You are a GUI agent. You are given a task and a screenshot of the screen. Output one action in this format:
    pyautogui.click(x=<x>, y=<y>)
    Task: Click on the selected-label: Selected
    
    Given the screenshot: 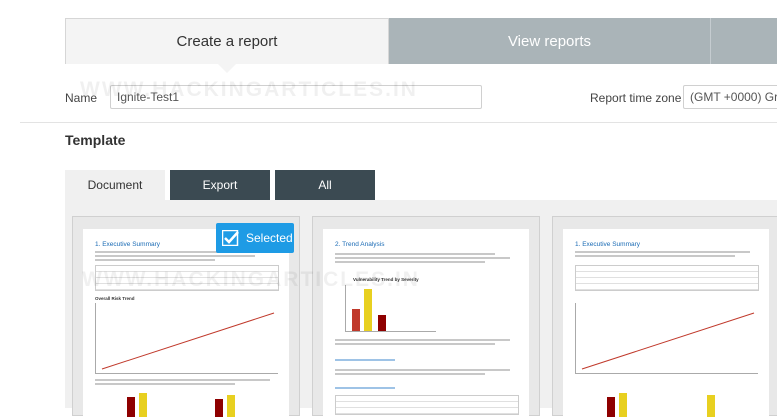 What is the action you would take?
    pyautogui.click(x=269, y=238)
    